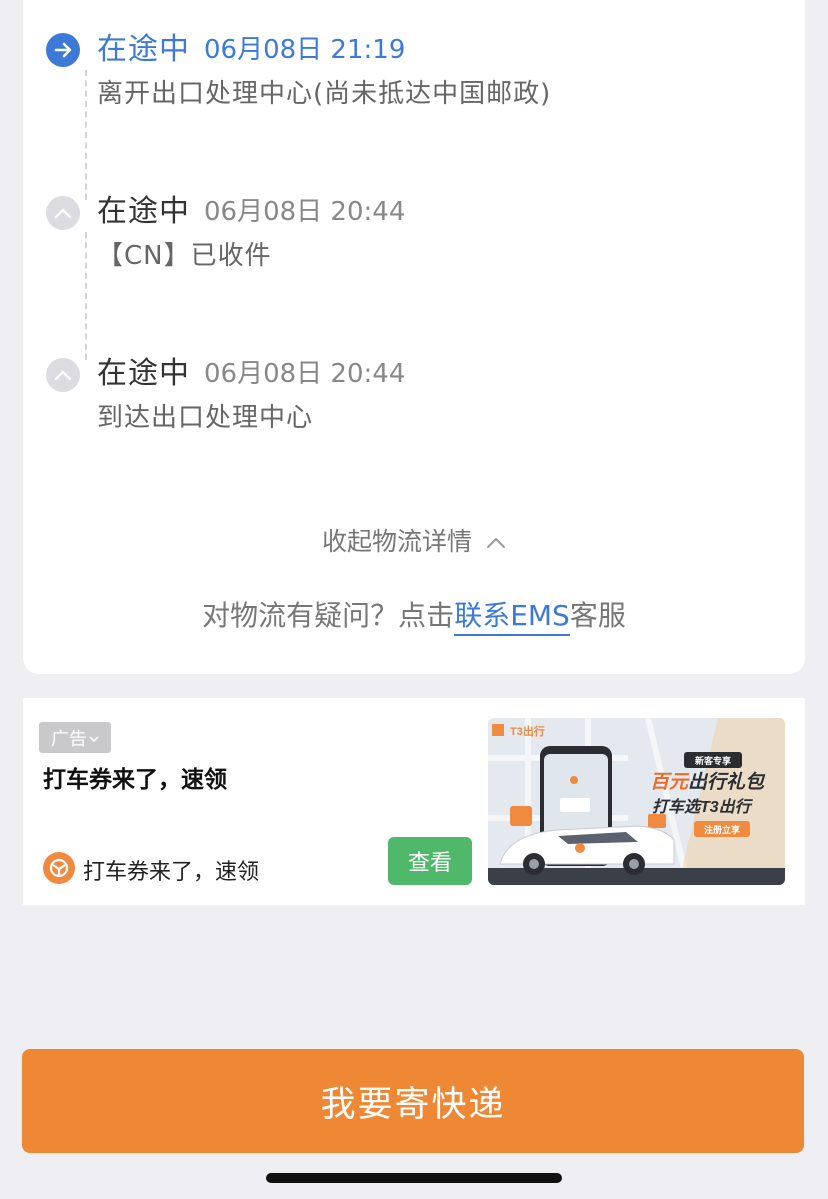 This screenshot has height=1199, width=828. I want to click on ad-view-button: 查看, so click(430, 861).